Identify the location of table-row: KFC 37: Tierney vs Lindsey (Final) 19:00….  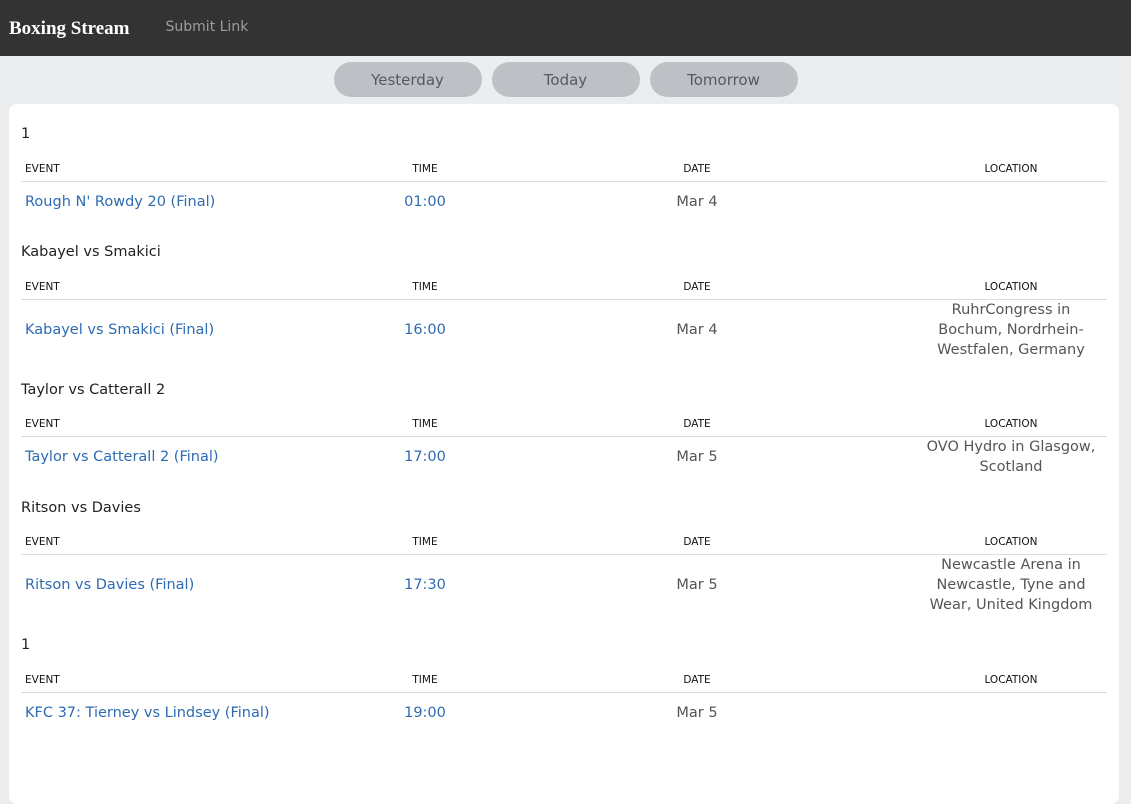
(564, 712).